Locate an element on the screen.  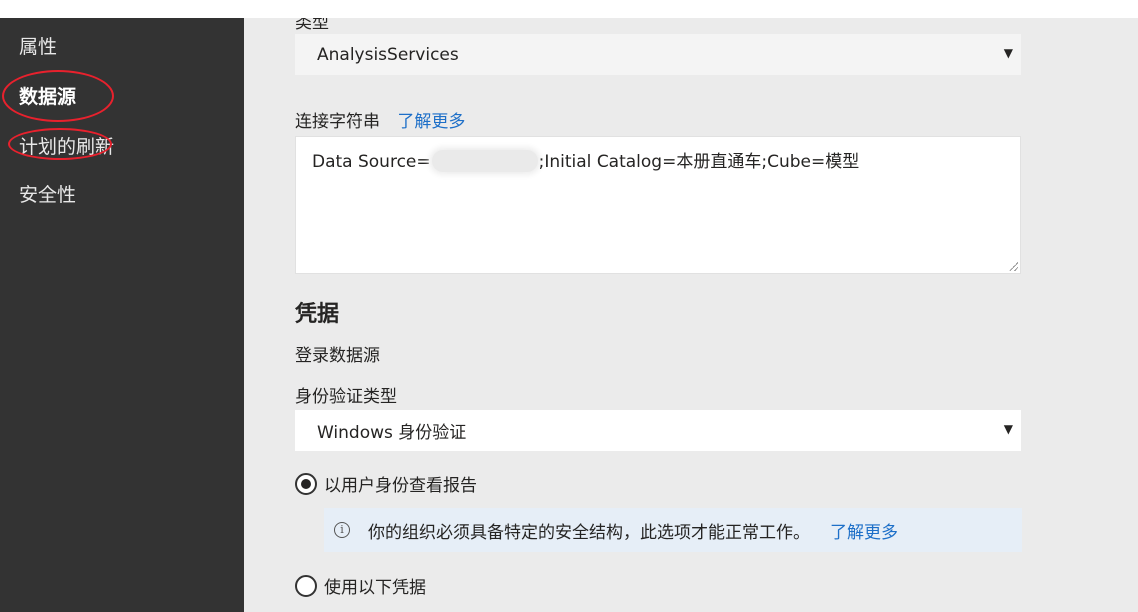
radio-use-credentials-label: 使用以下凭据 is located at coordinates (375, 588).